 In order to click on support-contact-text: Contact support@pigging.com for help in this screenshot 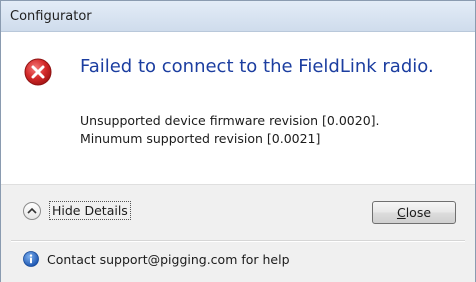, I will do `click(168, 259)`.